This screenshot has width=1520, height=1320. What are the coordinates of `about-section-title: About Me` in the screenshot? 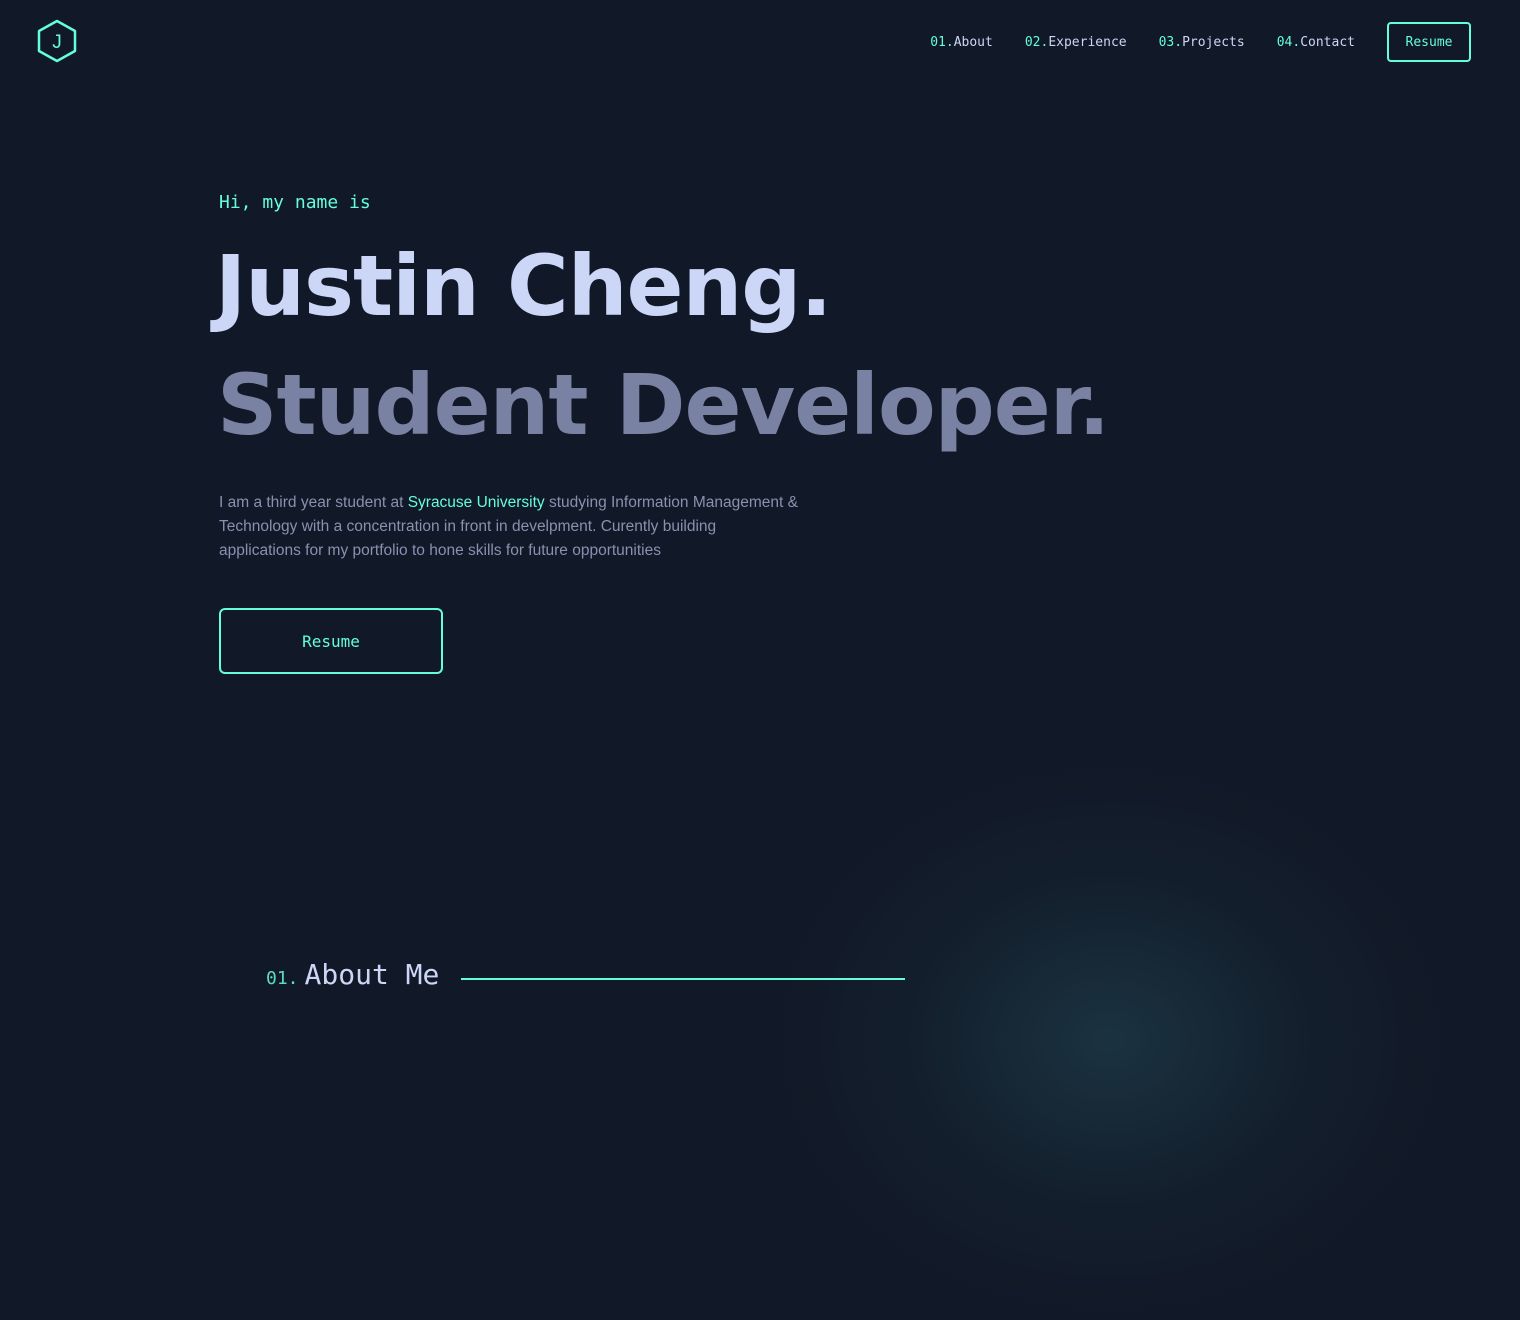 It's located at (372, 974).